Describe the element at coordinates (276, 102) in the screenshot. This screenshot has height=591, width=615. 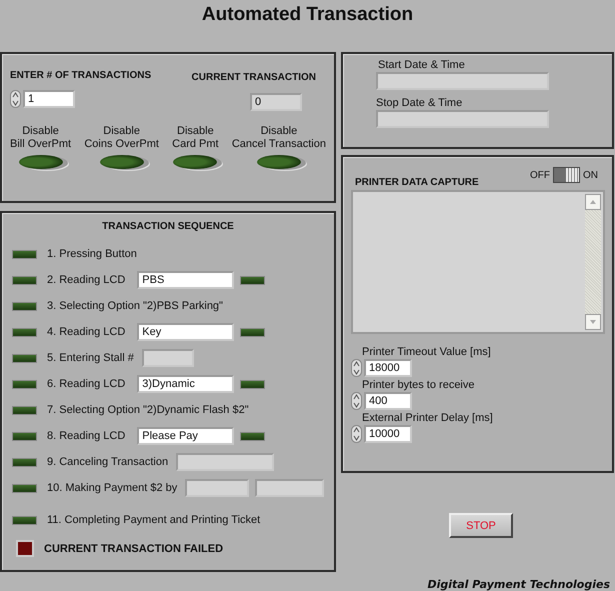
I see `number-display: 0` at that location.